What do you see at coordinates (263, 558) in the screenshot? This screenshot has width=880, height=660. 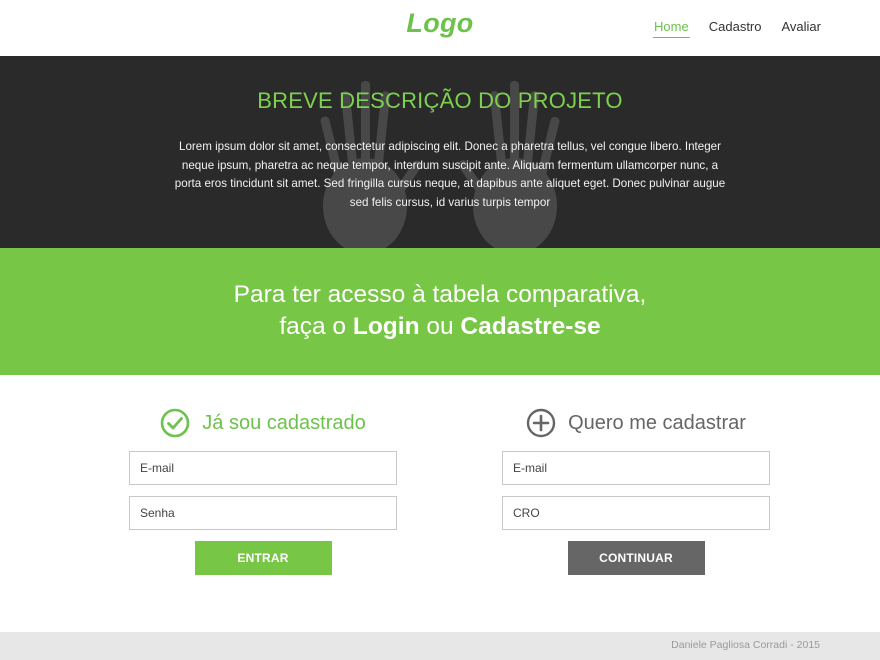 I see `login-submit-button: ENTRAR` at bounding box center [263, 558].